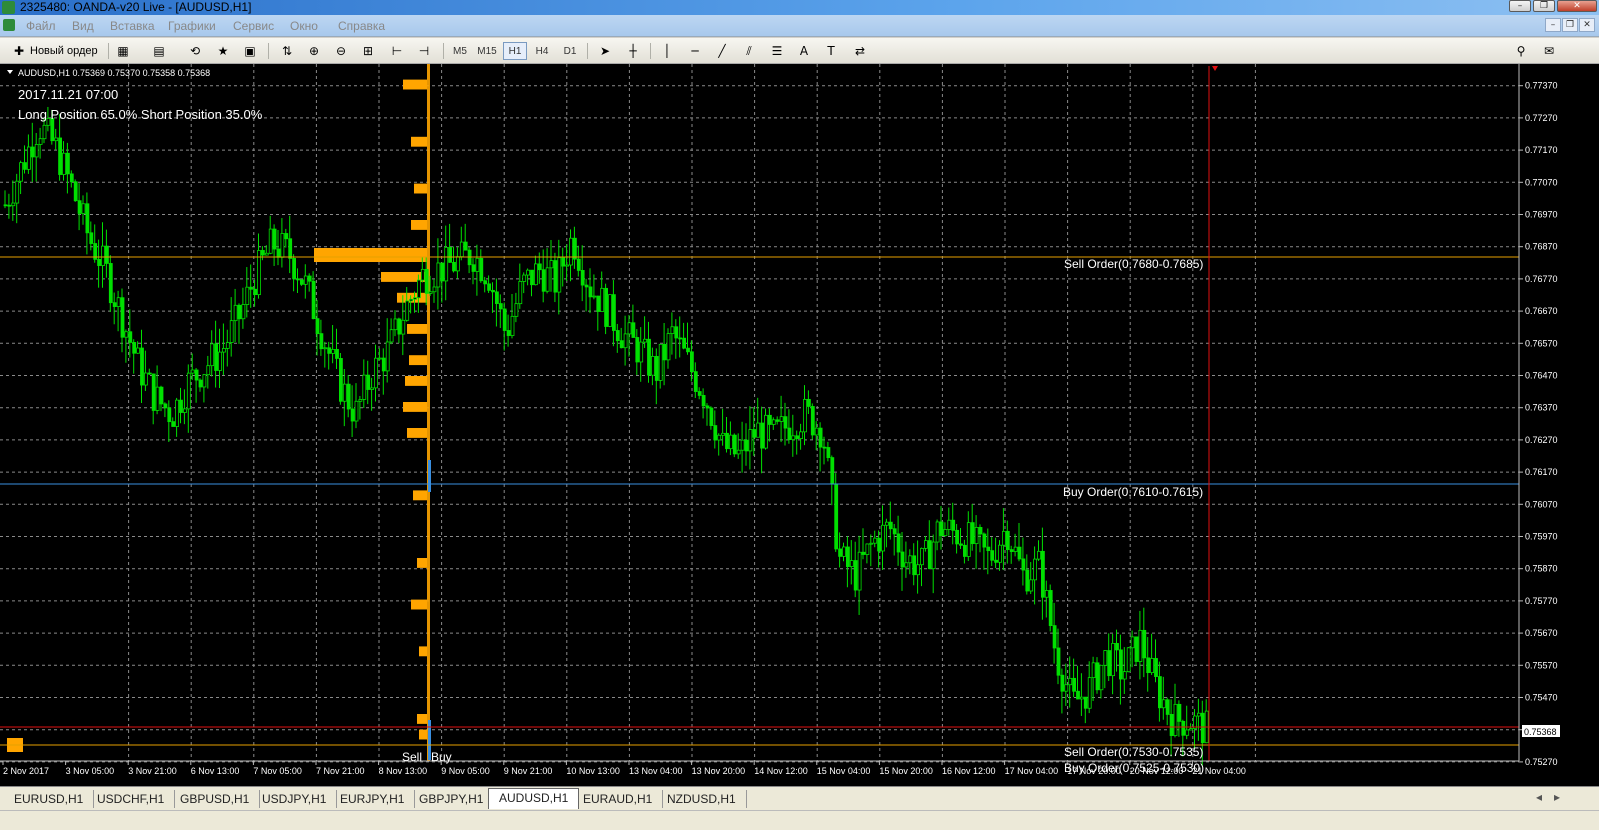 This screenshot has width=1599, height=830. What do you see at coordinates (314, 51) in the screenshot?
I see `zoom-in-icon: ⊕` at bounding box center [314, 51].